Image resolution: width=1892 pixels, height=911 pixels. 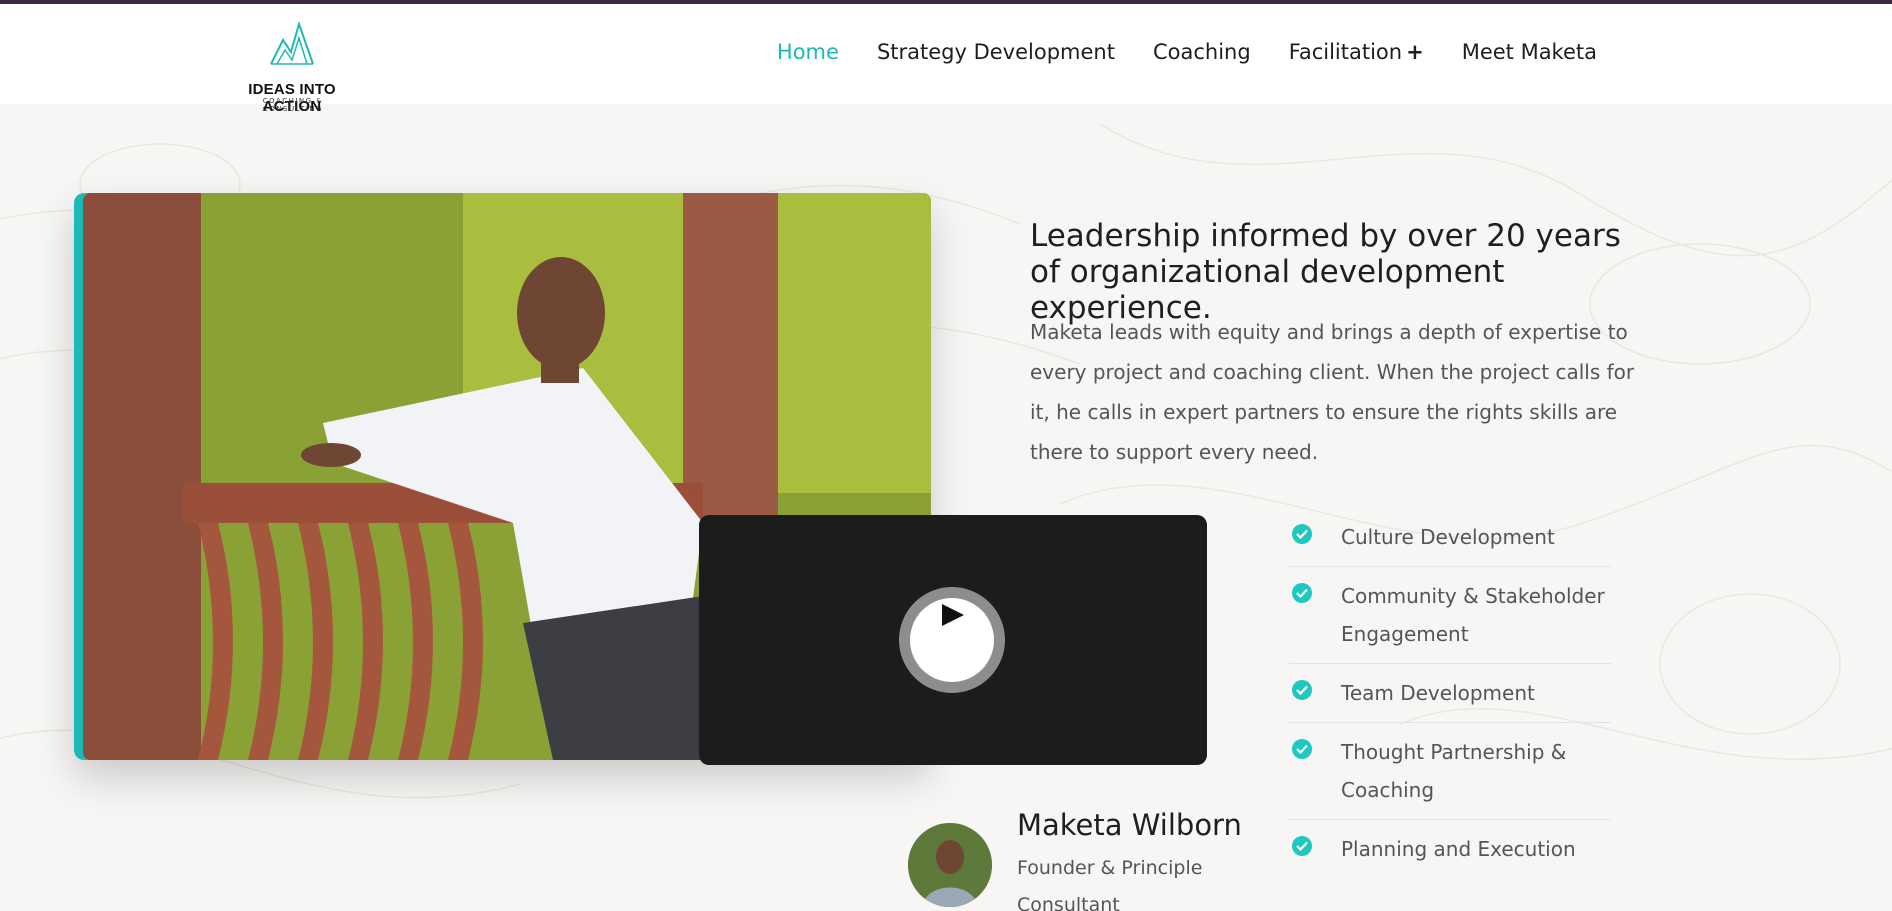 What do you see at coordinates (1473, 615) in the screenshot?
I see `service-label: Community & Stakeholder Engagement` at bounding box center [1473, 615].